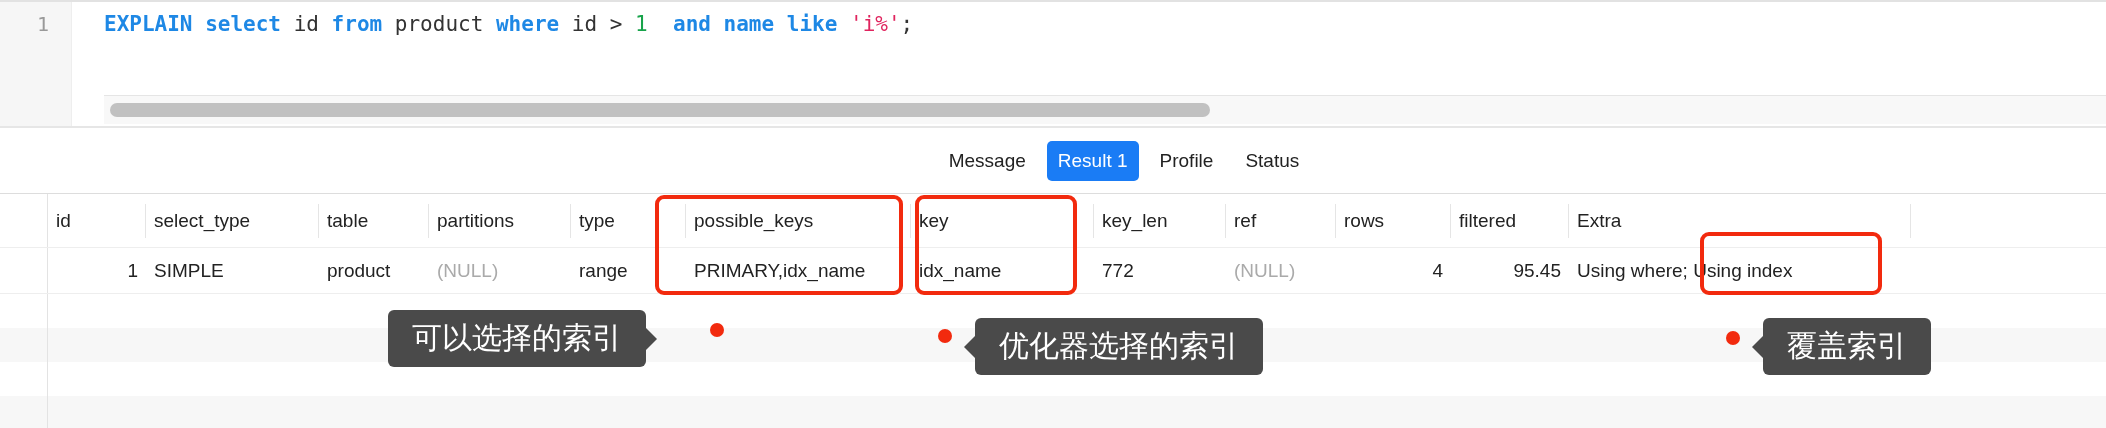 The height and width of the screenshot is (428, 2106). What do you see at coordinates (1272, 160) in the screenshot?
I see `result-tab: Status` at bounding box center [1272, 160].